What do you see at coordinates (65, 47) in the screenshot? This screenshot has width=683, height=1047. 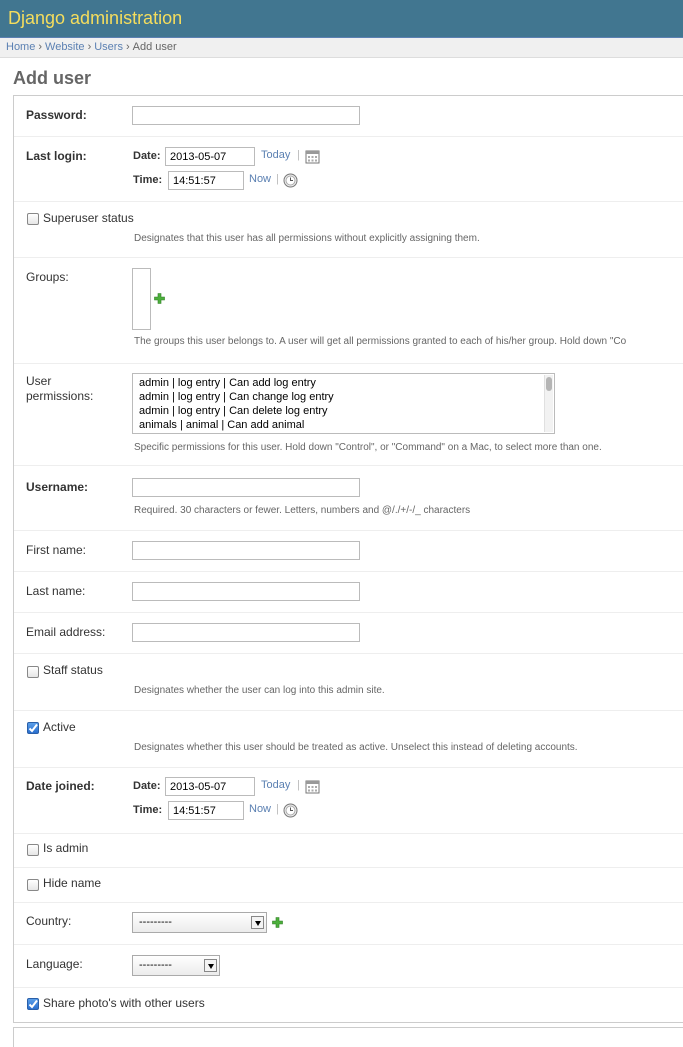 I see `breadcrumb-app: Website` at bounding box center [65, 47].